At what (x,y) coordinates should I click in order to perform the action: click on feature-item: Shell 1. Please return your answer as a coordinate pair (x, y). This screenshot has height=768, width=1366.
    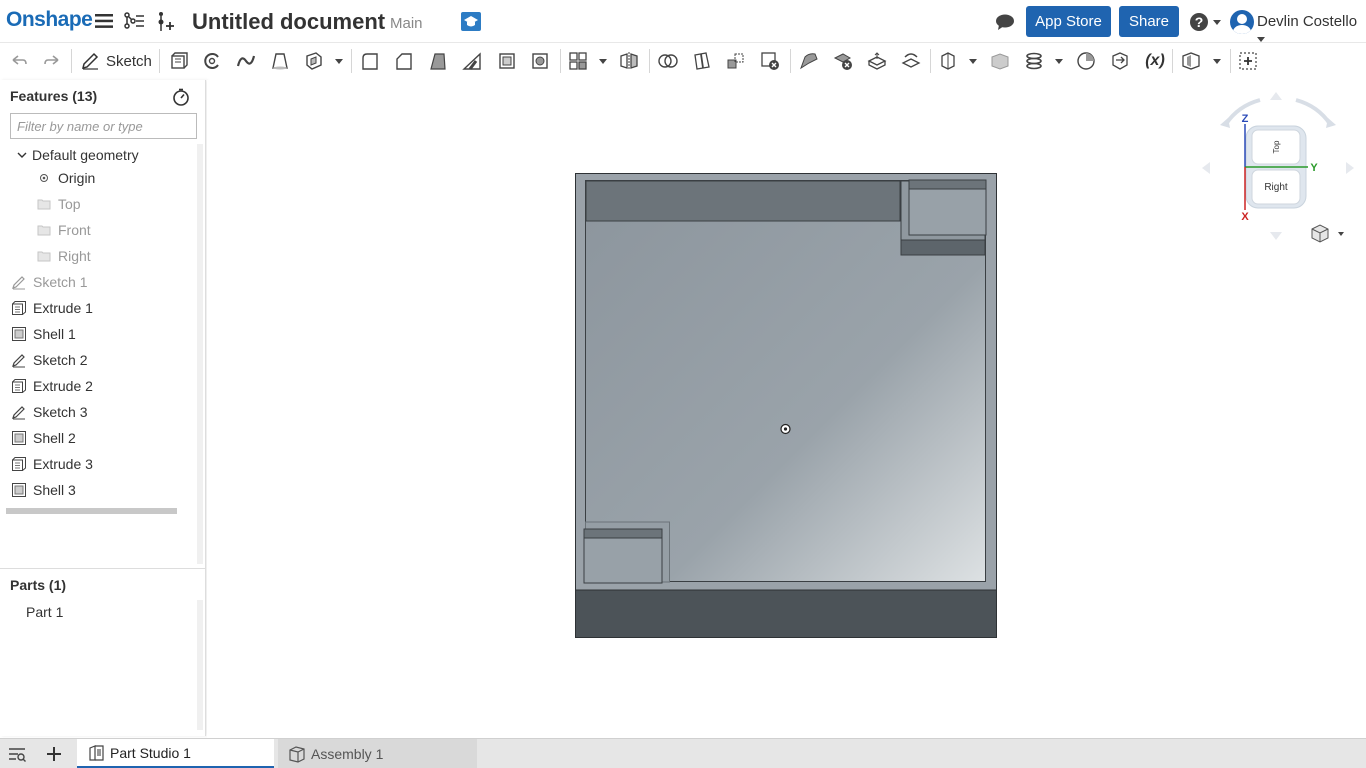
    Looking at the image, I should click on (43, 334).